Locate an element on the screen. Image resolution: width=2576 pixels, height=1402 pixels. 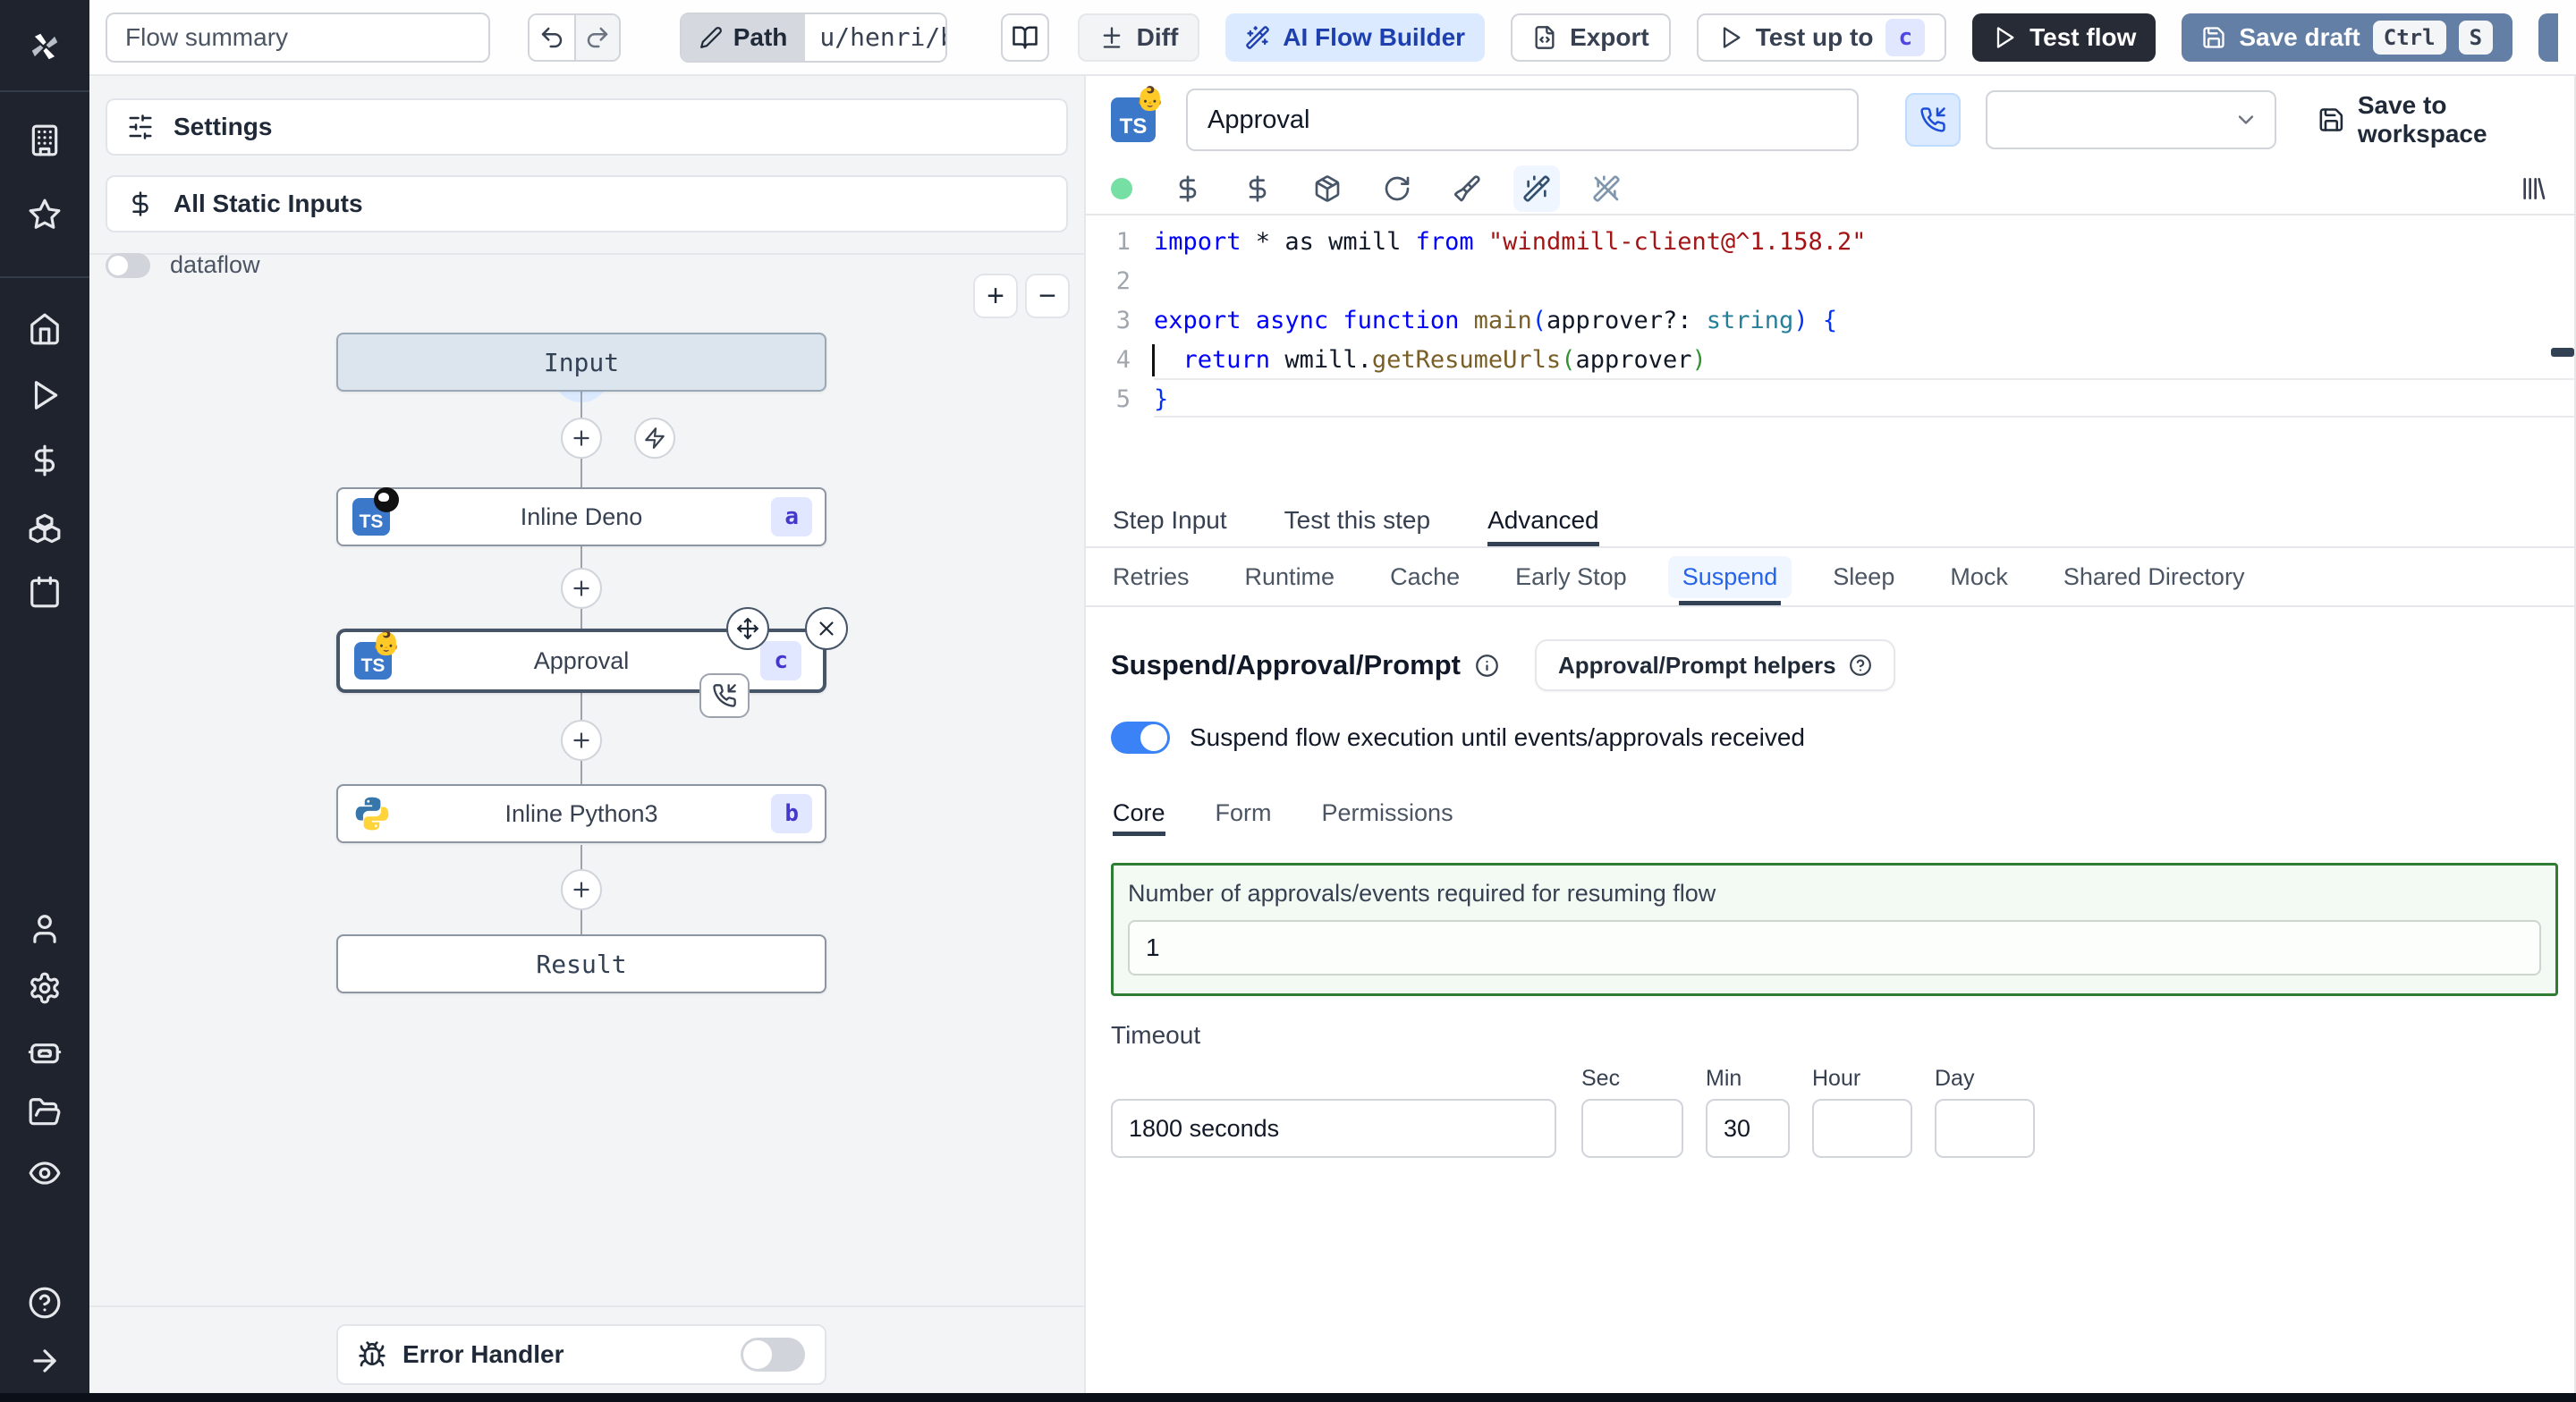
code-line-4: return wmill.getResumeUrls(approver) is located at coordinates (1863, 360).